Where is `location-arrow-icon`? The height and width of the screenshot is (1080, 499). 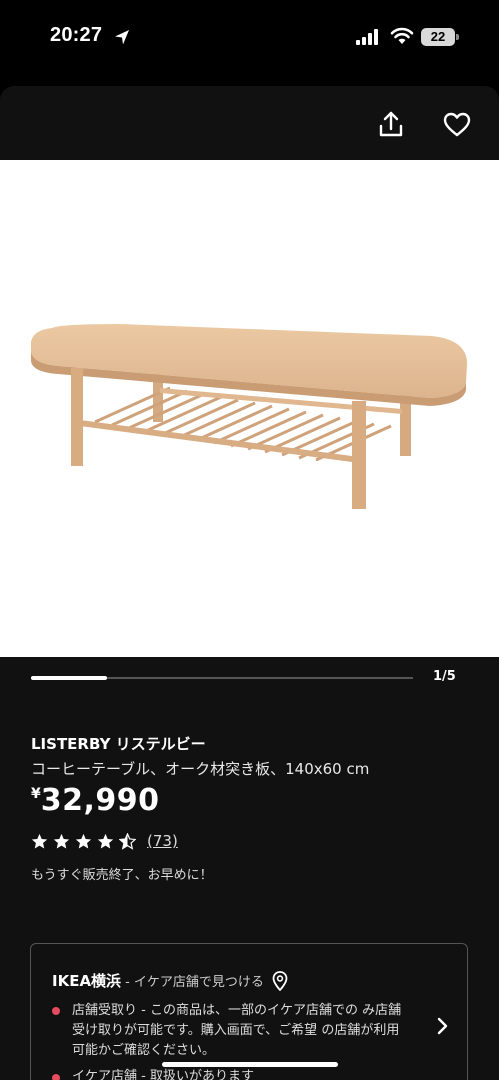
location-arrow-icon is located at coordinates (122, 37).